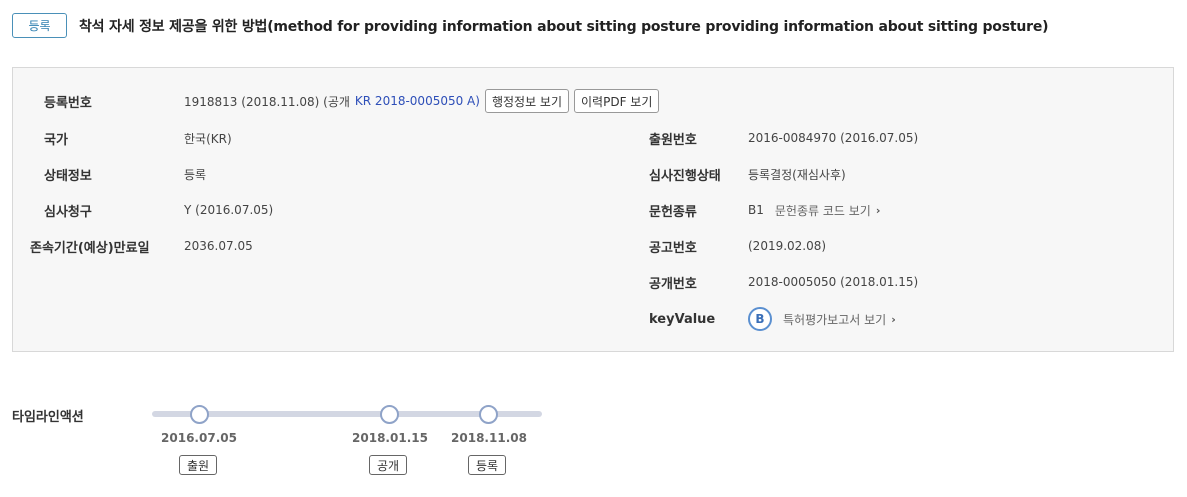 The height and width of the screenshot is (497, 1187). I want to click on duration-value: 2036.07.05, so click(218, 246).